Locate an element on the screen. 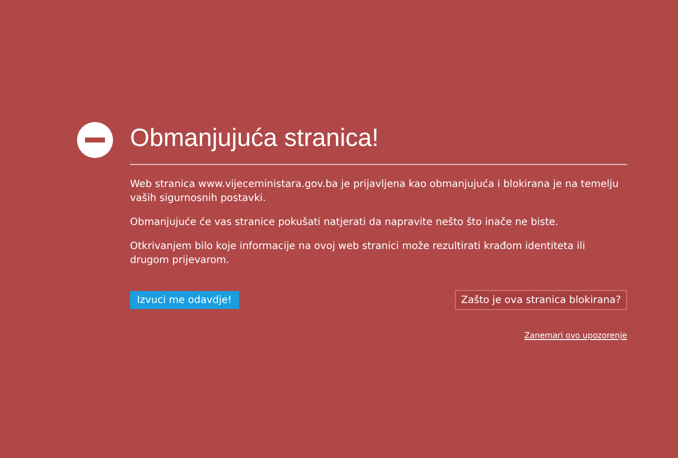  get-me-out-button: Izvuci me odavdje! is located at coordinates (184, 300).